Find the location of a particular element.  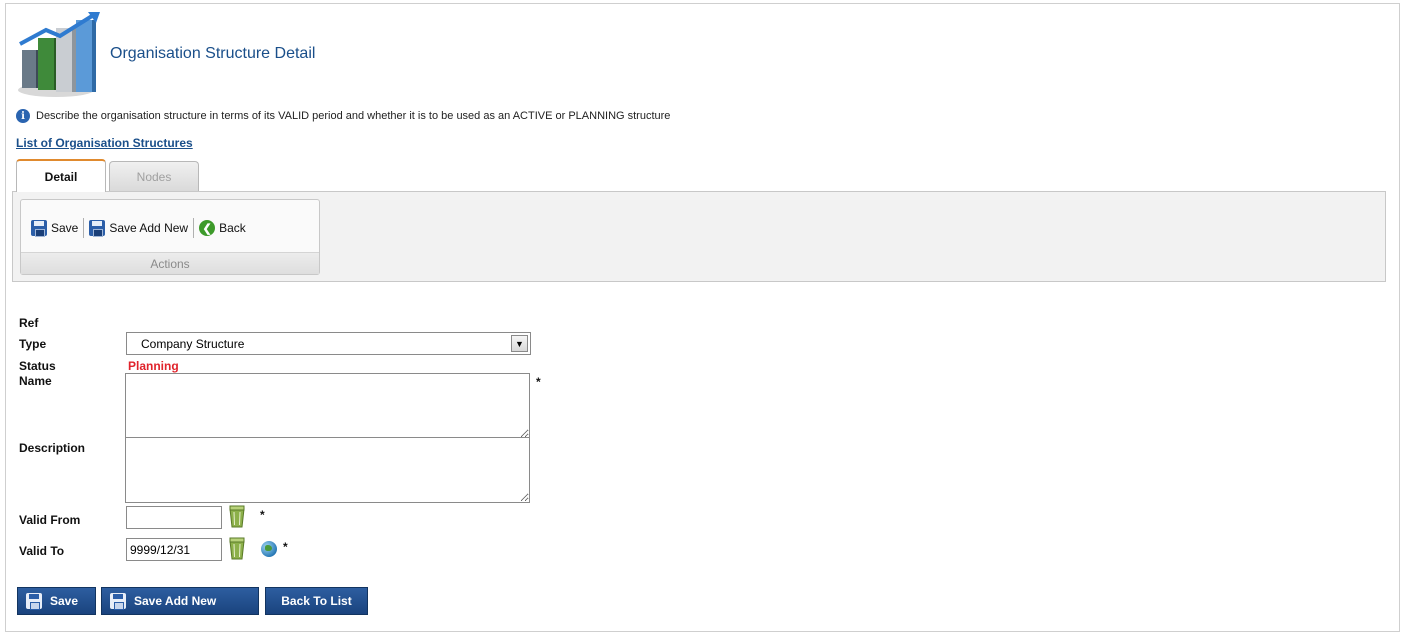

save-button: Save is located at coordinates (56, 601).